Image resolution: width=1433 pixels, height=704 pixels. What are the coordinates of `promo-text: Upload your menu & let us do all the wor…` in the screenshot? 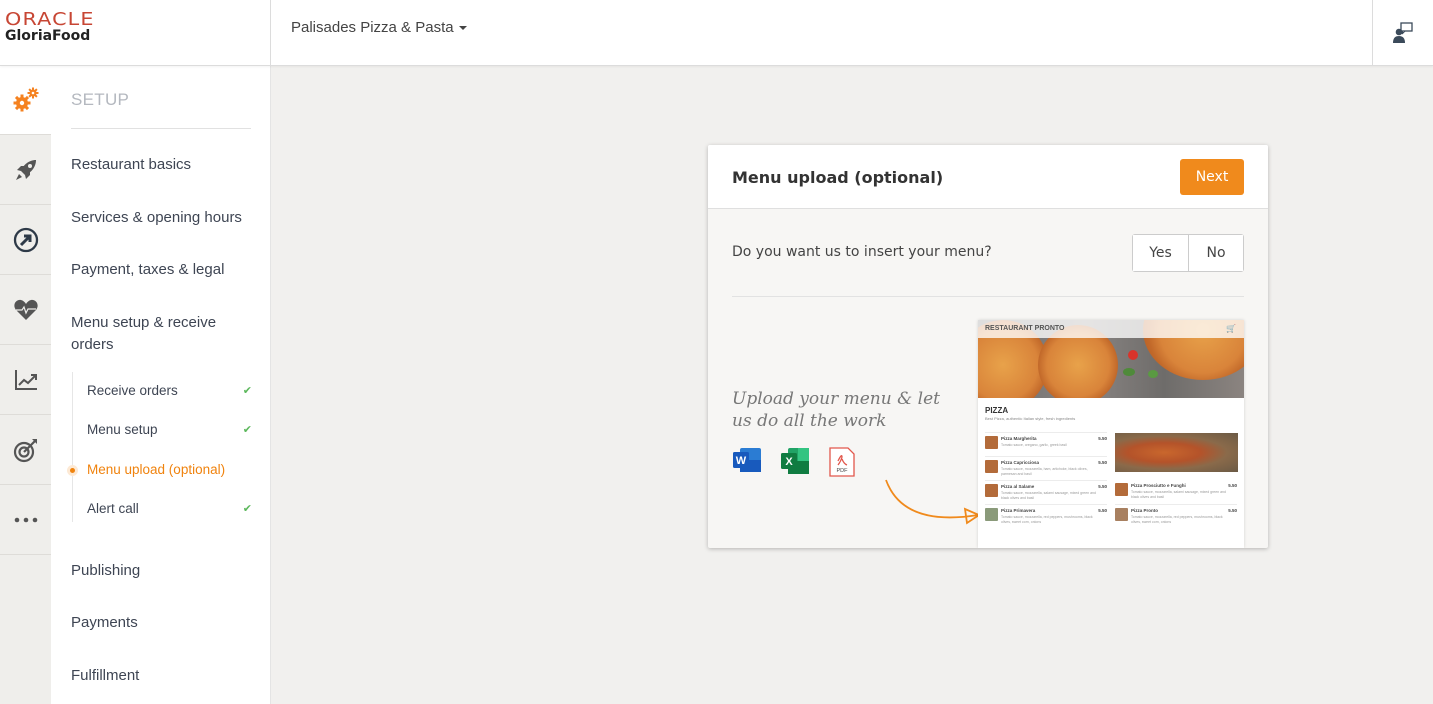 It's located at (836, 410).